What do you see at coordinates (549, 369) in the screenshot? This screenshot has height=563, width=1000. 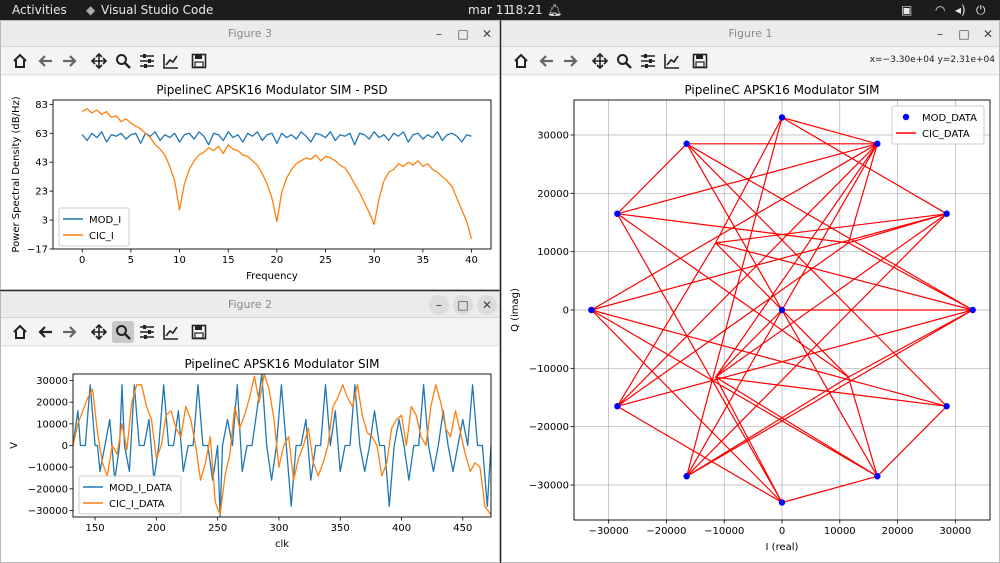 I see `y-tick-label: −10000` at bounding box center [549, 369].